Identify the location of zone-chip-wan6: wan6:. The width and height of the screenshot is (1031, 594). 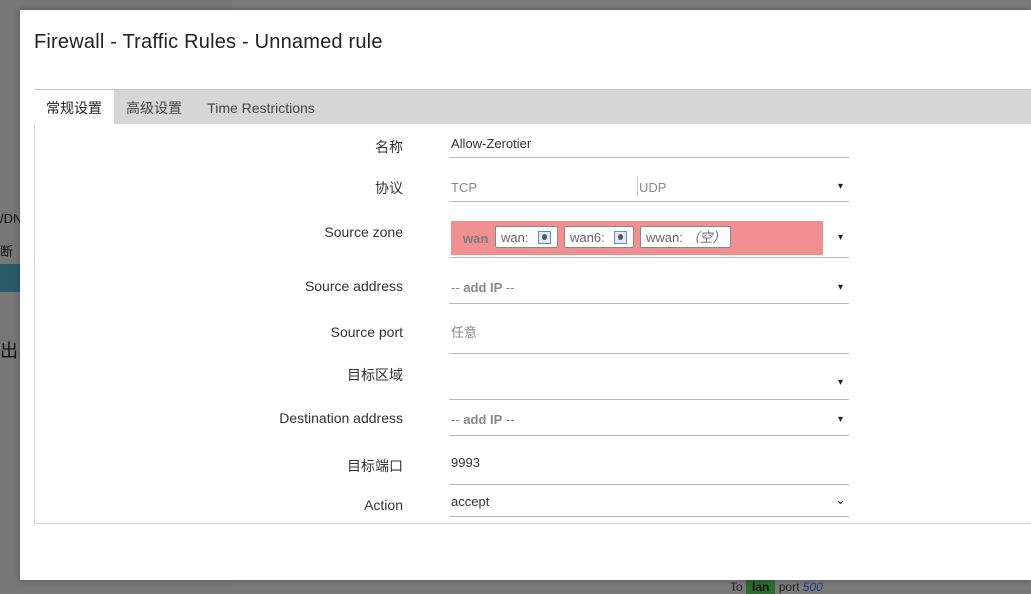
(599, 237).